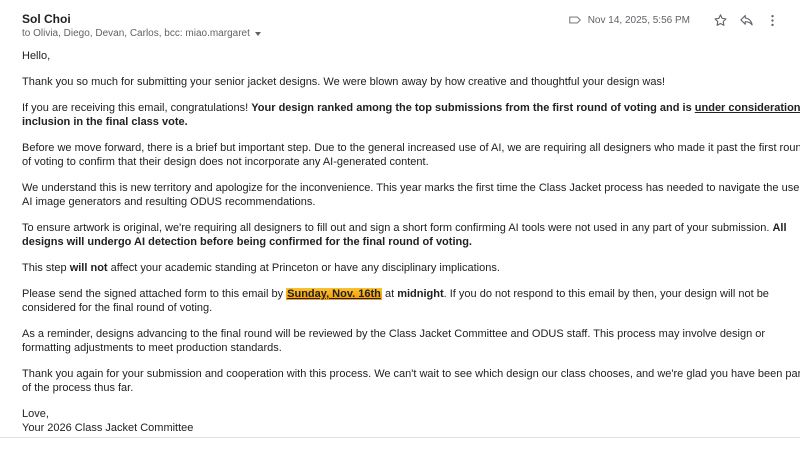 Image resolution: width=800 pixels, height=450 pixels. Describe the element at coordinates (334, 294) in the screenshot. I see `deadline-date-highlight: Sunday, Nov. 16th` at that location.